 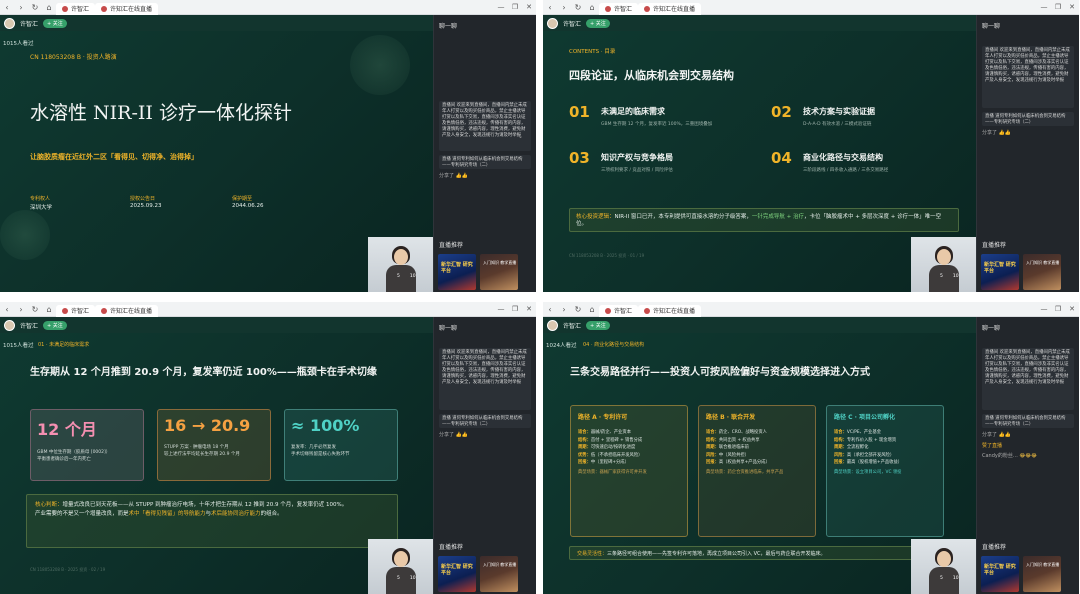 What do you see at coordinates (839, 111) in the screenshot?
I see `agenda-heading: 技术方案与实验证据` at bounding box center [839, 111].